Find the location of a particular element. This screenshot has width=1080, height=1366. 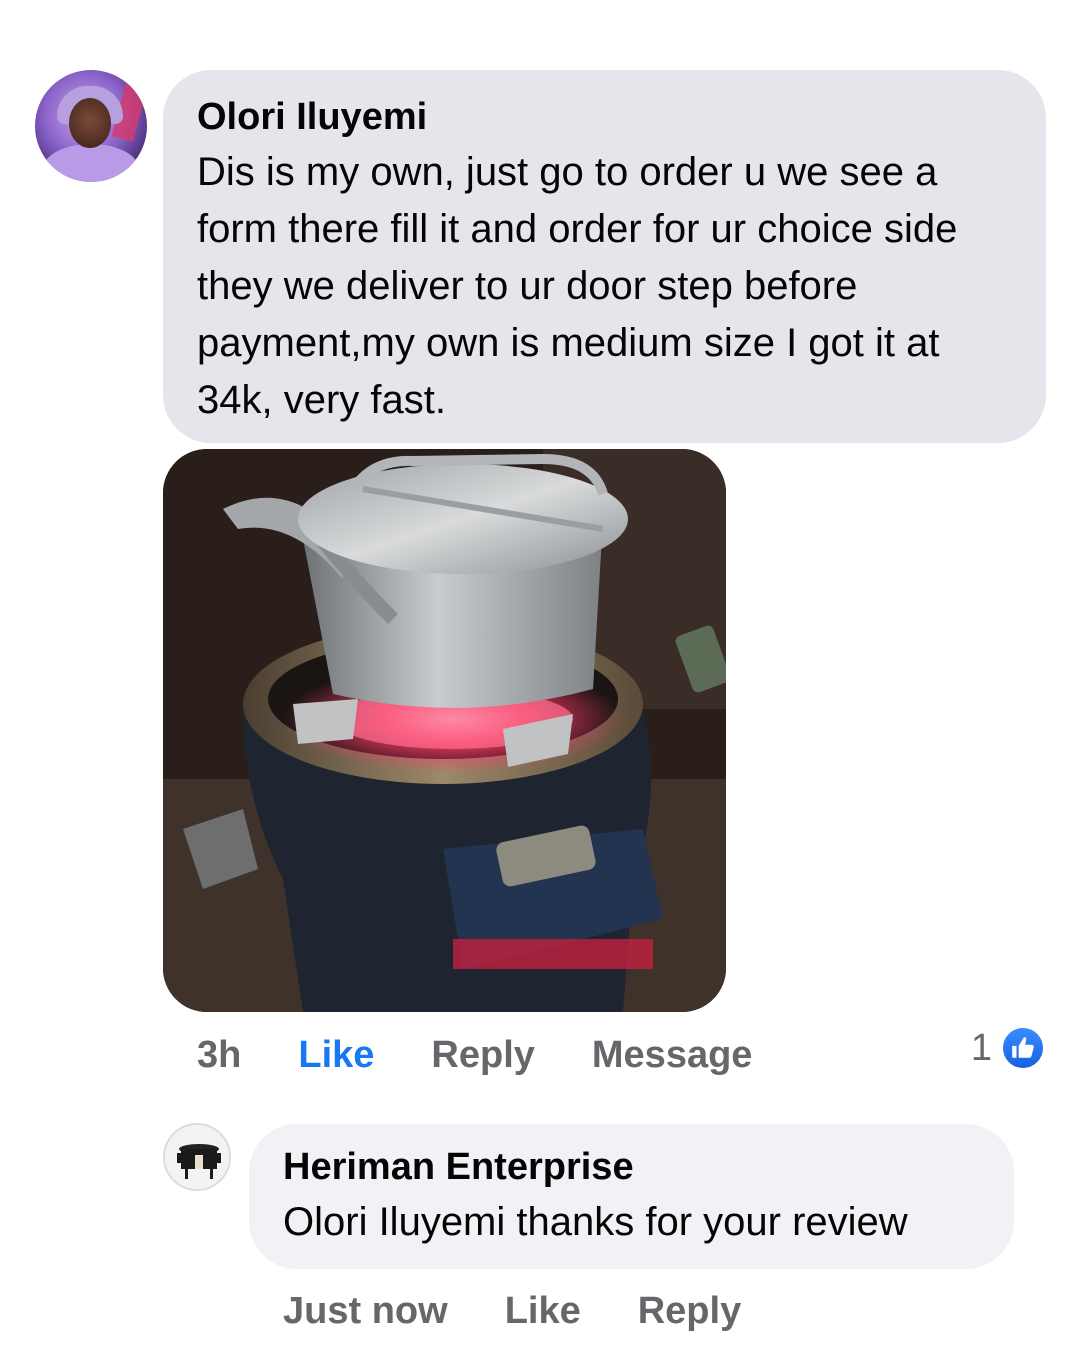

reply-actions: Just now Like Reply is located at coordinates (540, 1311).